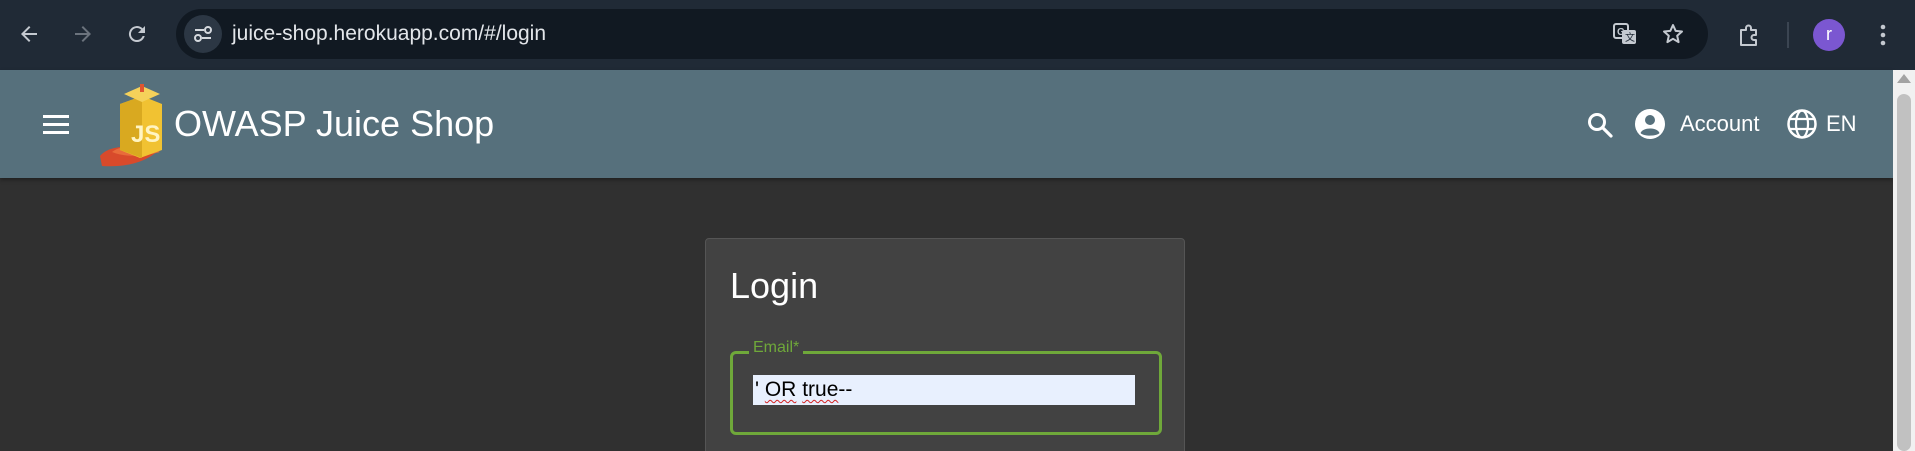 The width and height of the screenshot is (1915, 451). What do you see at coordinates (1802, 124) in the screenshot?
I see `globe-icon` at bounding box center [1802, 124].